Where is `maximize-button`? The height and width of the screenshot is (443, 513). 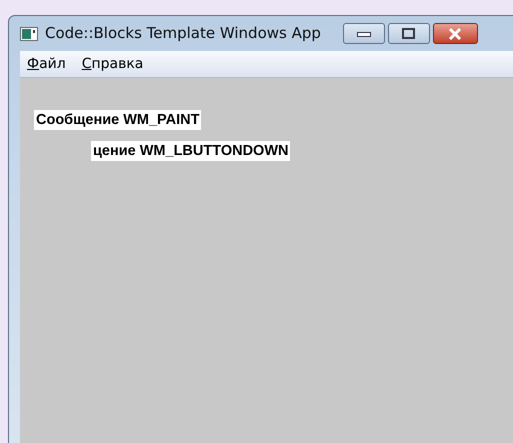
maximize-button is located at coordinates (409, 33).